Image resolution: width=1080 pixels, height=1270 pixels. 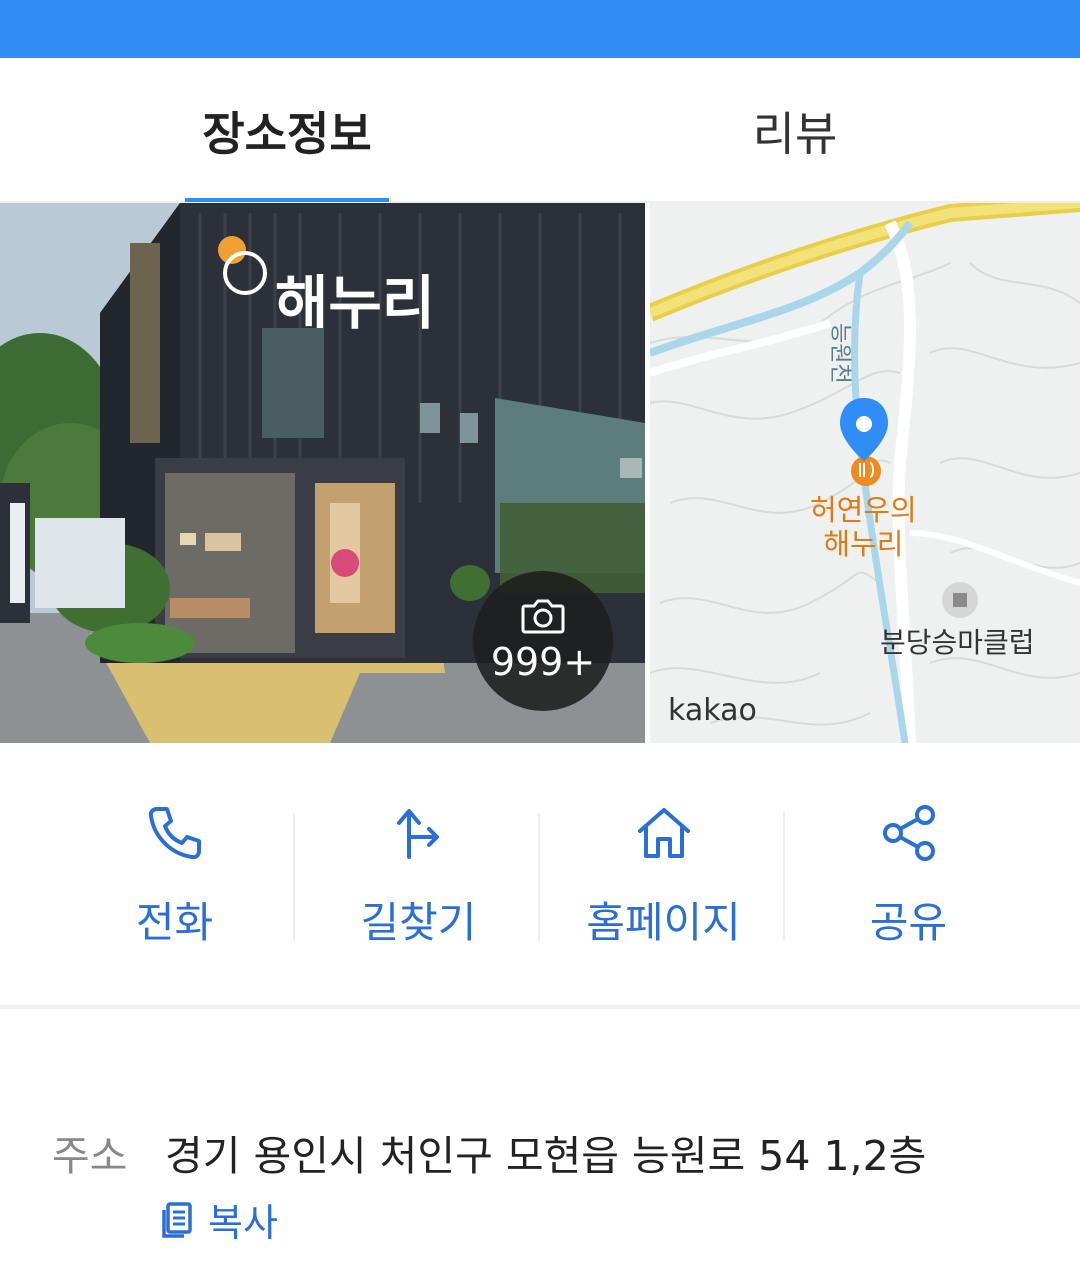 What do you see at coordinates (174, 922) in the screenshot?
I see `call-label: 전화` at bounding box center [174, 922].